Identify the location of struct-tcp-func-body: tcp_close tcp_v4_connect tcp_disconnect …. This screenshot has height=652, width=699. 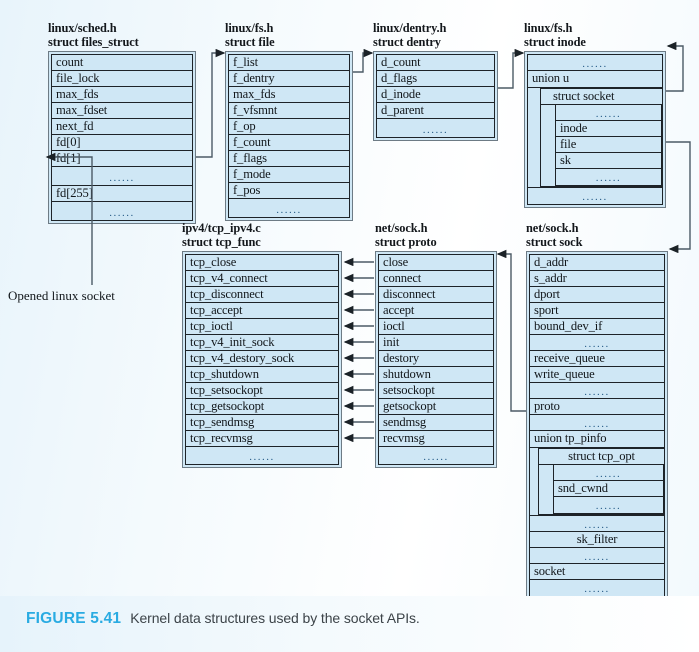
(262, 359).